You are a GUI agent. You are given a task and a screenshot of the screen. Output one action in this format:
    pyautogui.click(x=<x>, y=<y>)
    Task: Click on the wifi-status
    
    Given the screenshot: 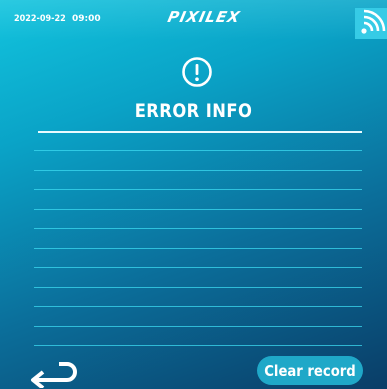 What is the action you would take?
    pyautogui.click(x=371, y=23)
    